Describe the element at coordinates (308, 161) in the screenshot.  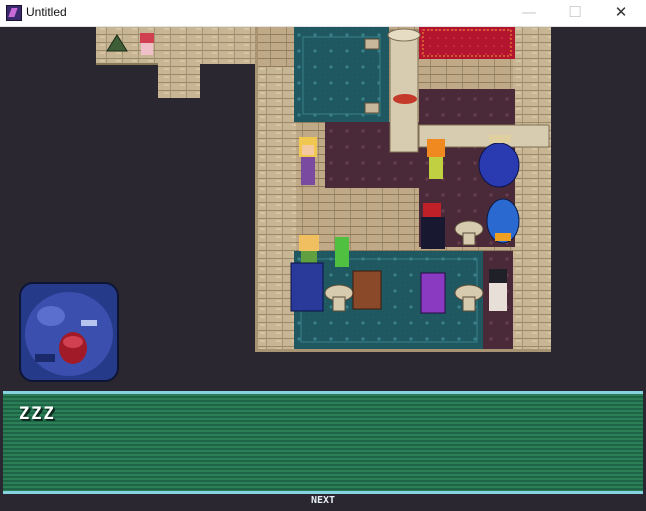
I see `blonde-girl-sprite` at that location.